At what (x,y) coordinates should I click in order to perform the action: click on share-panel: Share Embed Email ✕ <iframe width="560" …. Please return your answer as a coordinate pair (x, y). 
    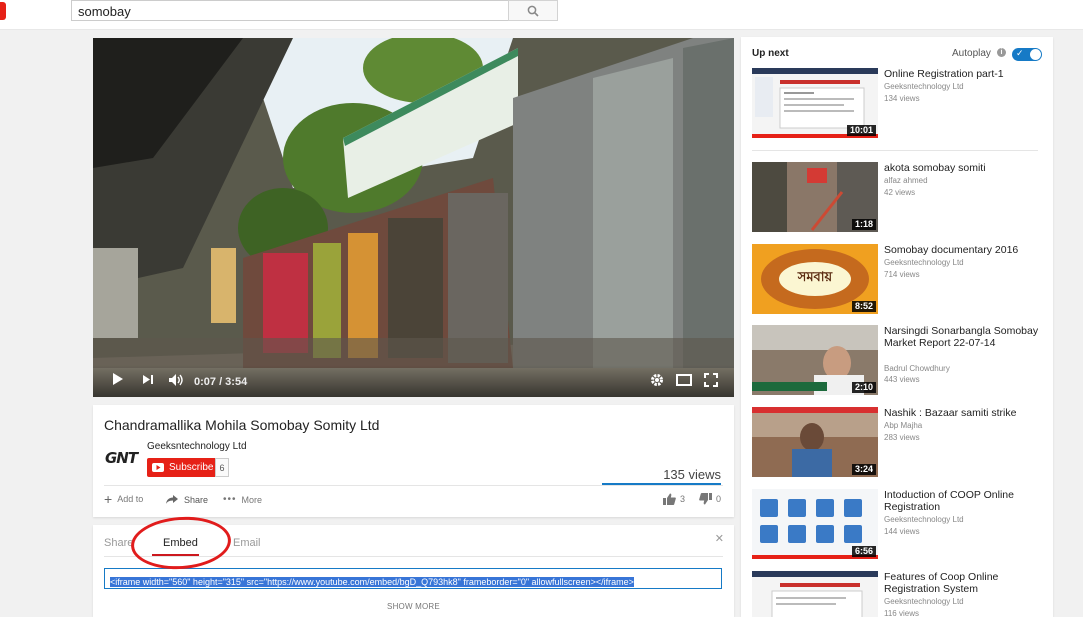
    Looking at the image, I should click on (413, 571).